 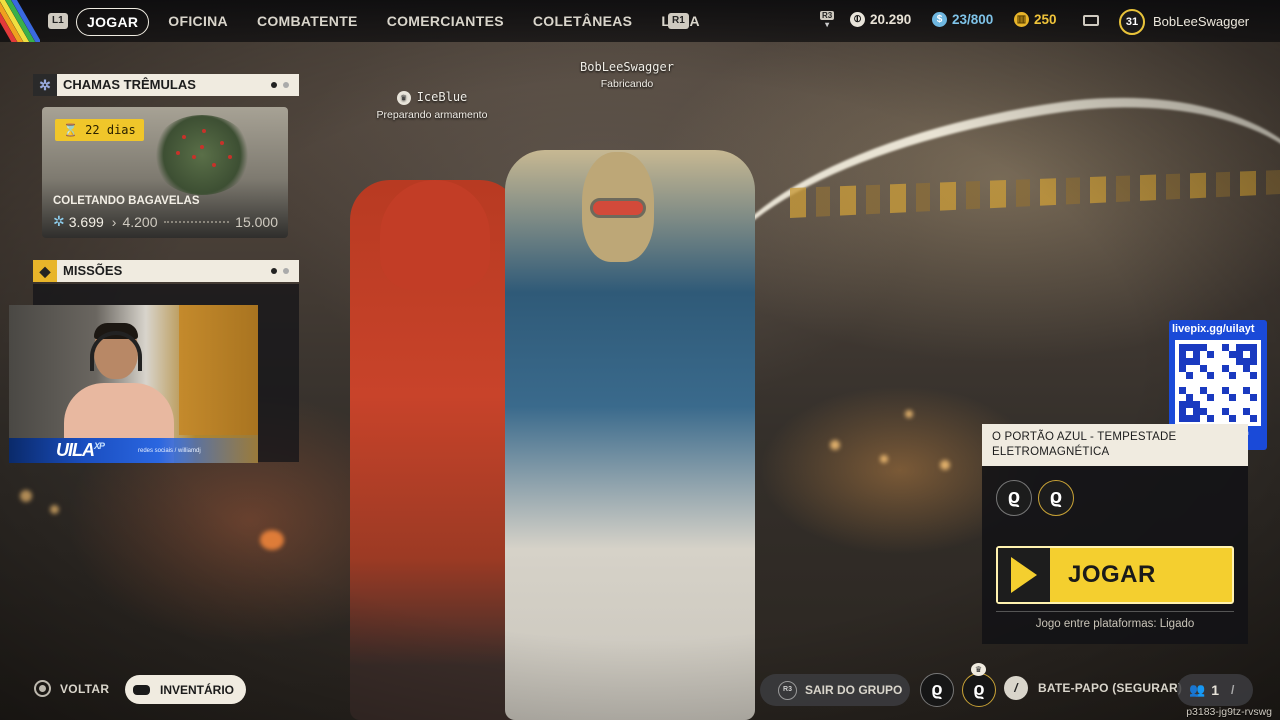 I want to click on tab-jogar: JOGAR, so click(x=113, y=22).